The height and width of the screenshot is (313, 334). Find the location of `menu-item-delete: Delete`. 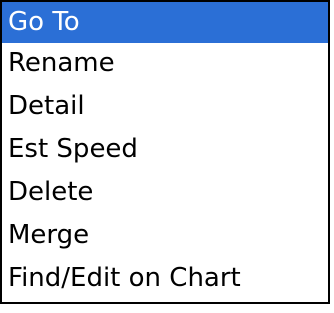

menu-item-delete: Delete is located at coordinates (165, 192).